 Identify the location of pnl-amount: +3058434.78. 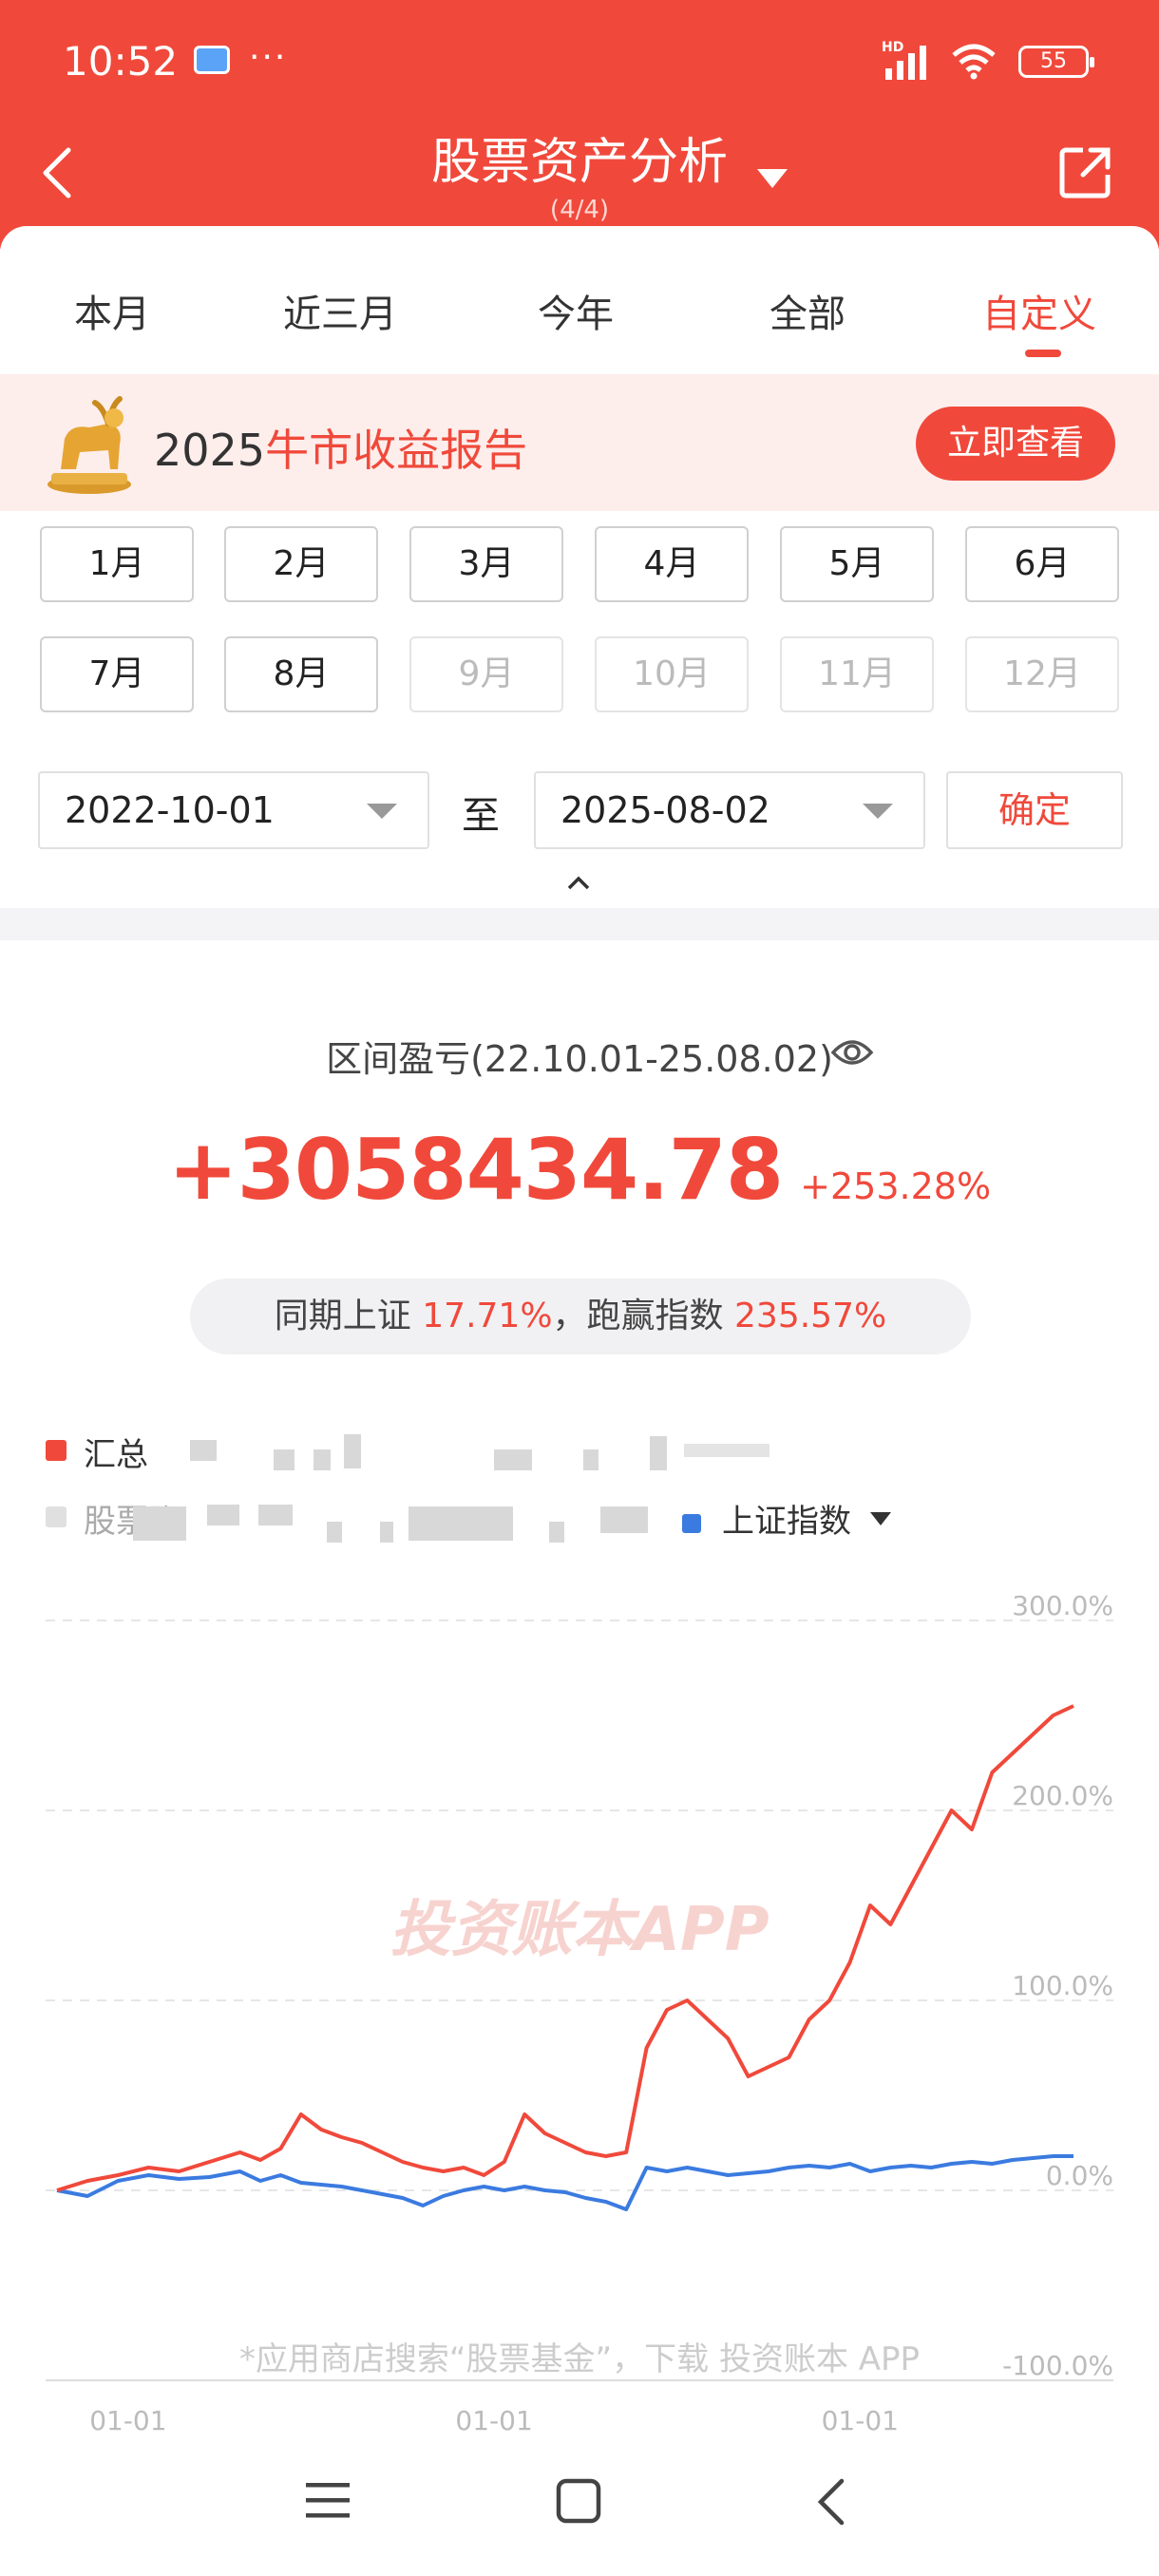
(475, 1170).